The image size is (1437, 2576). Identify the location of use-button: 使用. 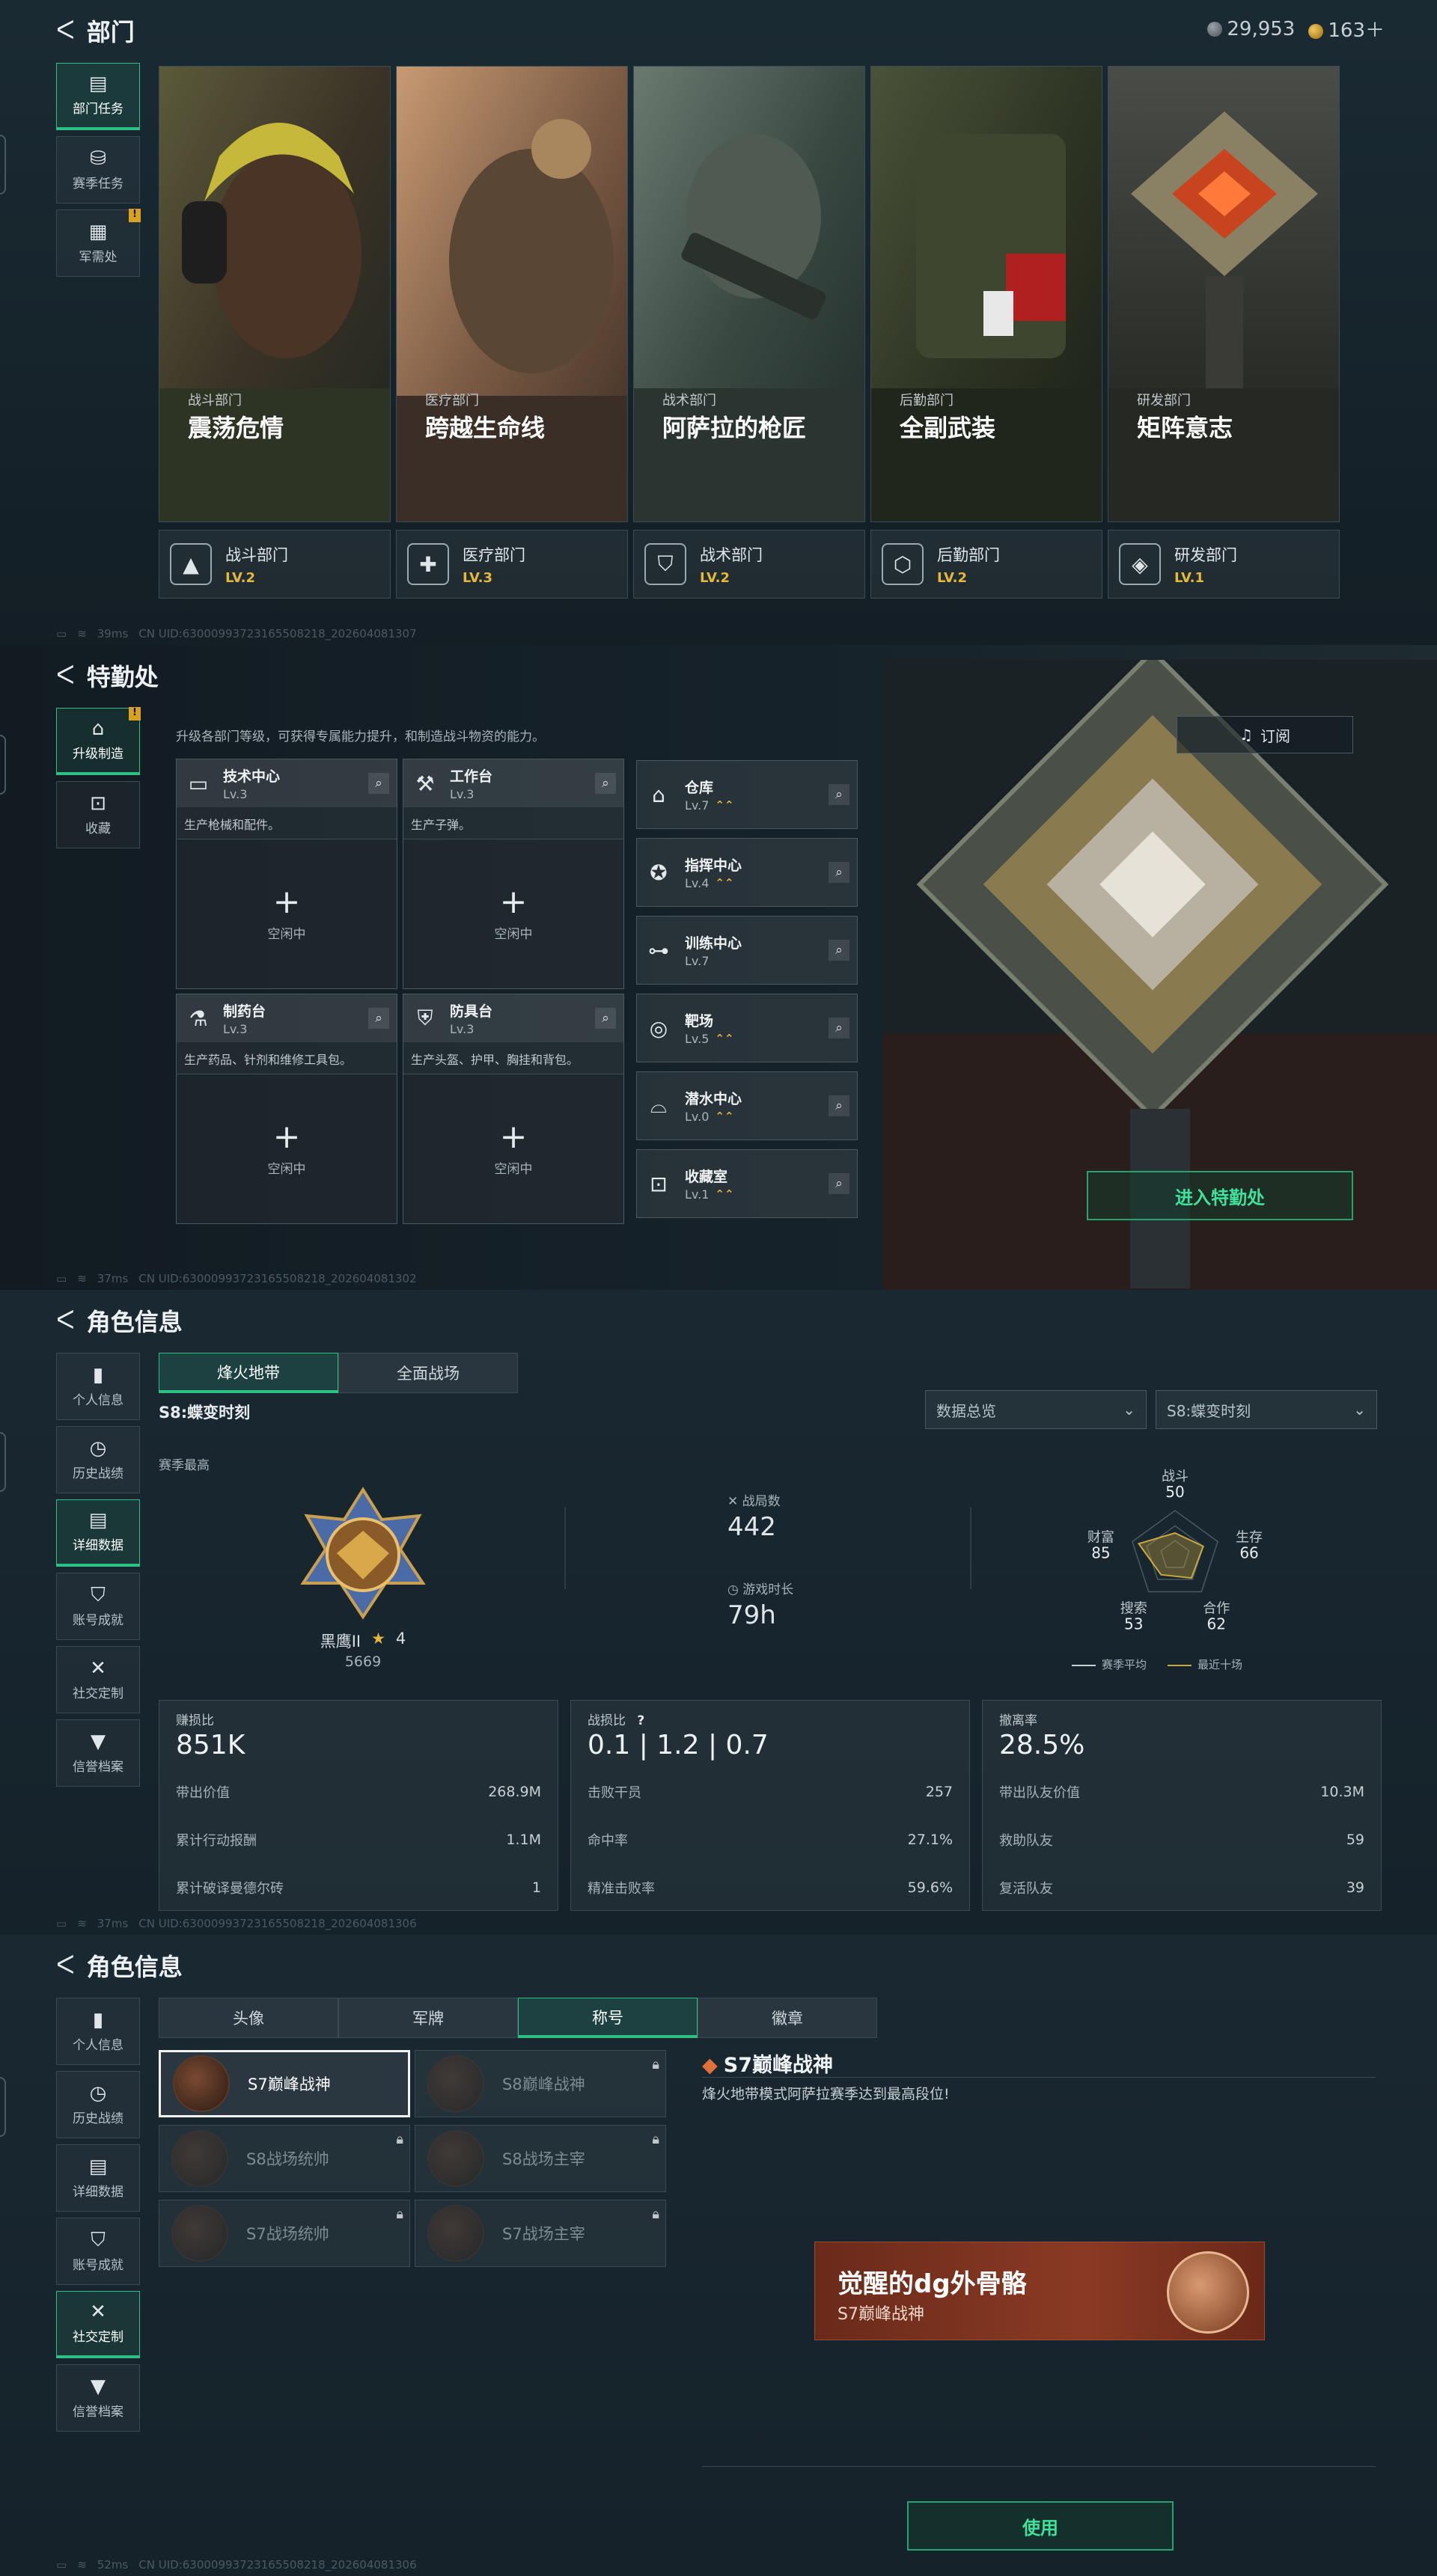
(1040, 2526).